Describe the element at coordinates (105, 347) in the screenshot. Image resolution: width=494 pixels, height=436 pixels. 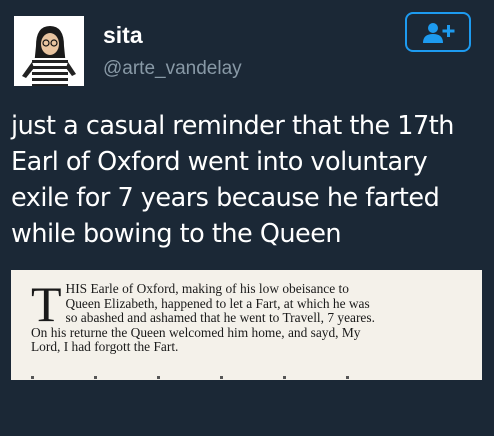
I see `book-line: Lord, I had forgott the Fart.` at that location.